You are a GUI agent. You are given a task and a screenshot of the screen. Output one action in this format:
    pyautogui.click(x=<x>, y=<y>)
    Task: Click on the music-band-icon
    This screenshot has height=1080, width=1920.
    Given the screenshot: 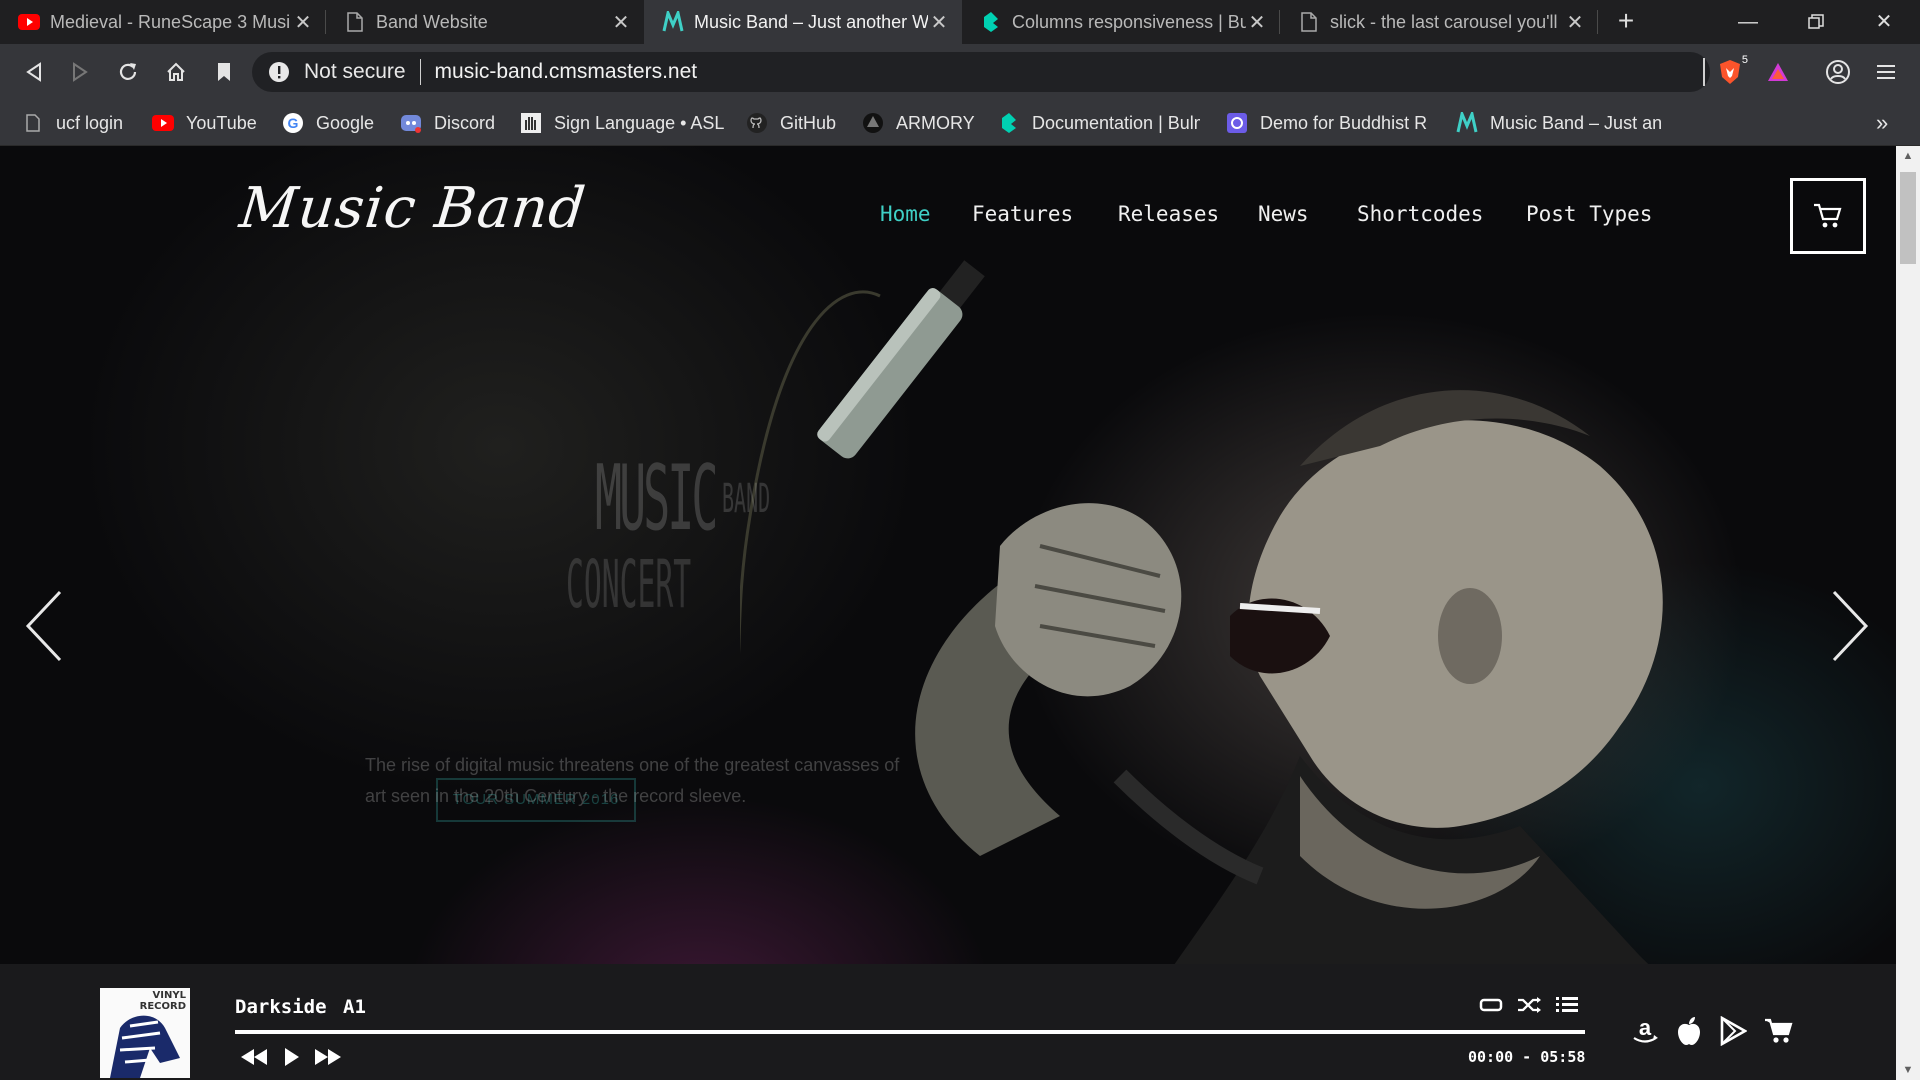 What is the action you would take?
    pyautogui.click(x=1467, y=123)
    